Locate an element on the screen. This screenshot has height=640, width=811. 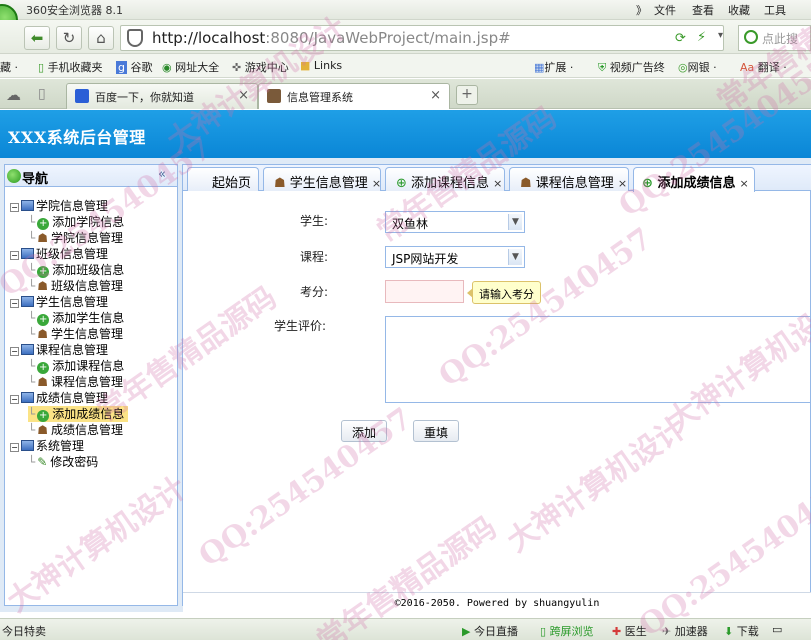
grid-icon: ▦ is located at coordinates (539, 67).